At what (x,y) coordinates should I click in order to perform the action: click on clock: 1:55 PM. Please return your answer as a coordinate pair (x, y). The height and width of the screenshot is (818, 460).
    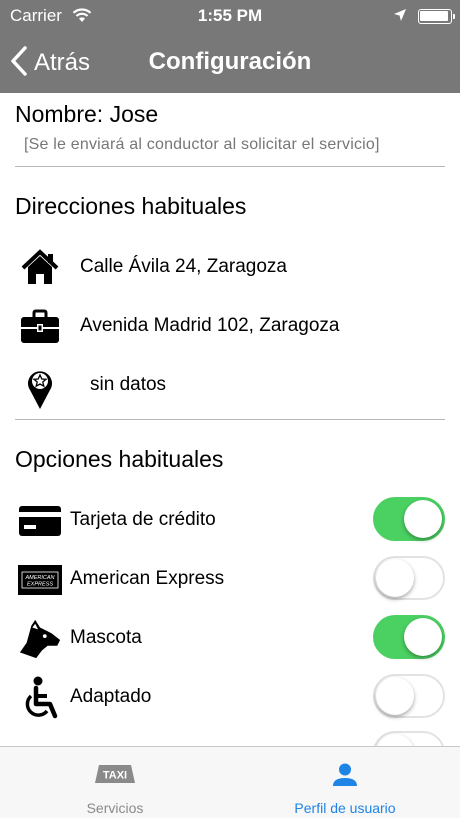
    Looking at the image, I should click on (230, 15).